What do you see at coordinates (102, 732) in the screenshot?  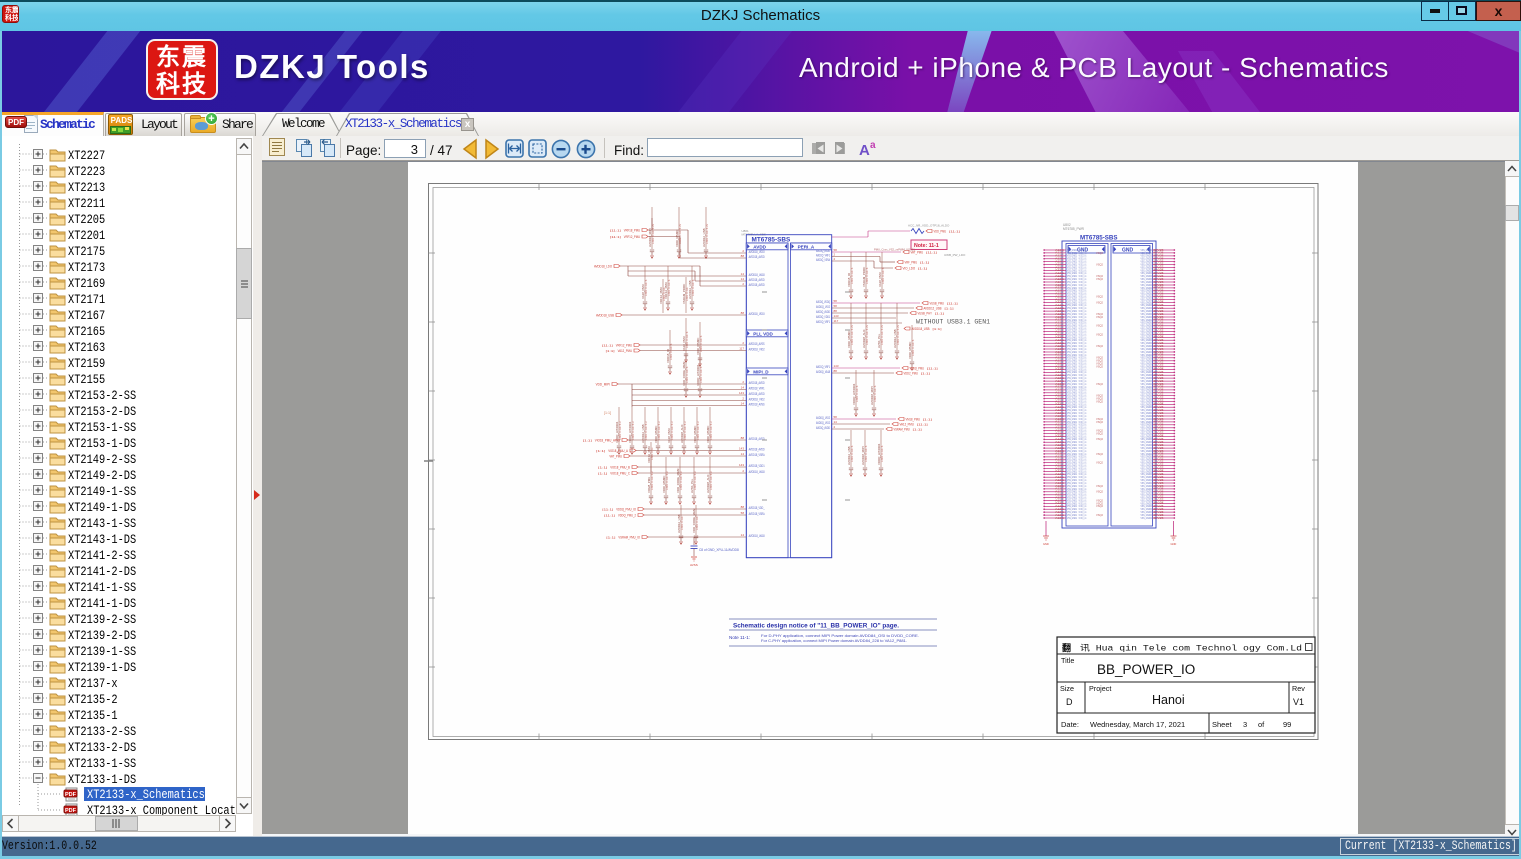 I see `svg-text: XT2133-2-SS` at bounding box center [102, 732].